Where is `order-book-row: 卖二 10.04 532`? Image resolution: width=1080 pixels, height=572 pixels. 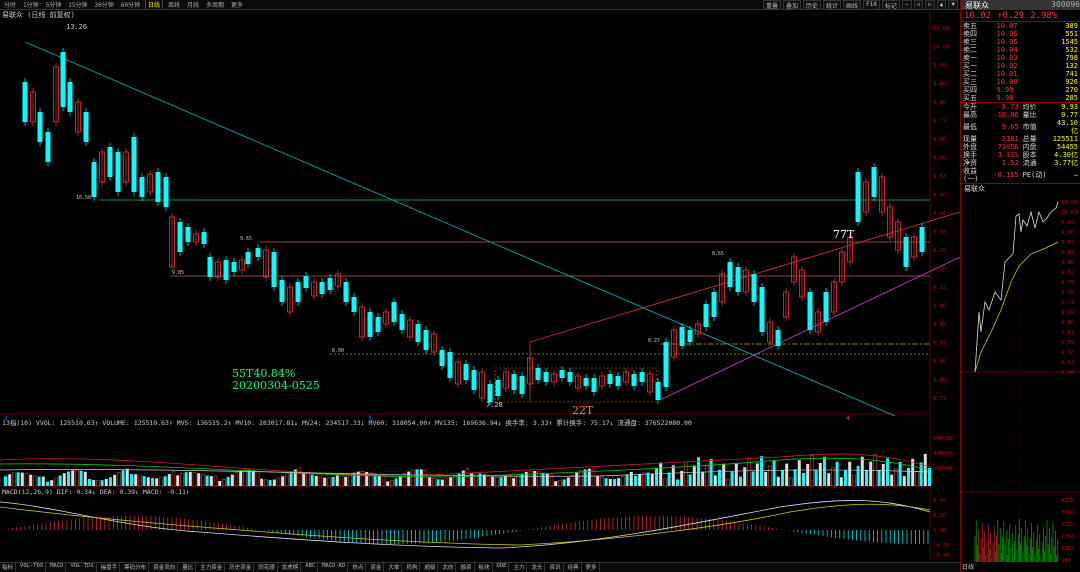 order-book-row: 卖二 10.04 532 is located at coordinates (1020, 50).